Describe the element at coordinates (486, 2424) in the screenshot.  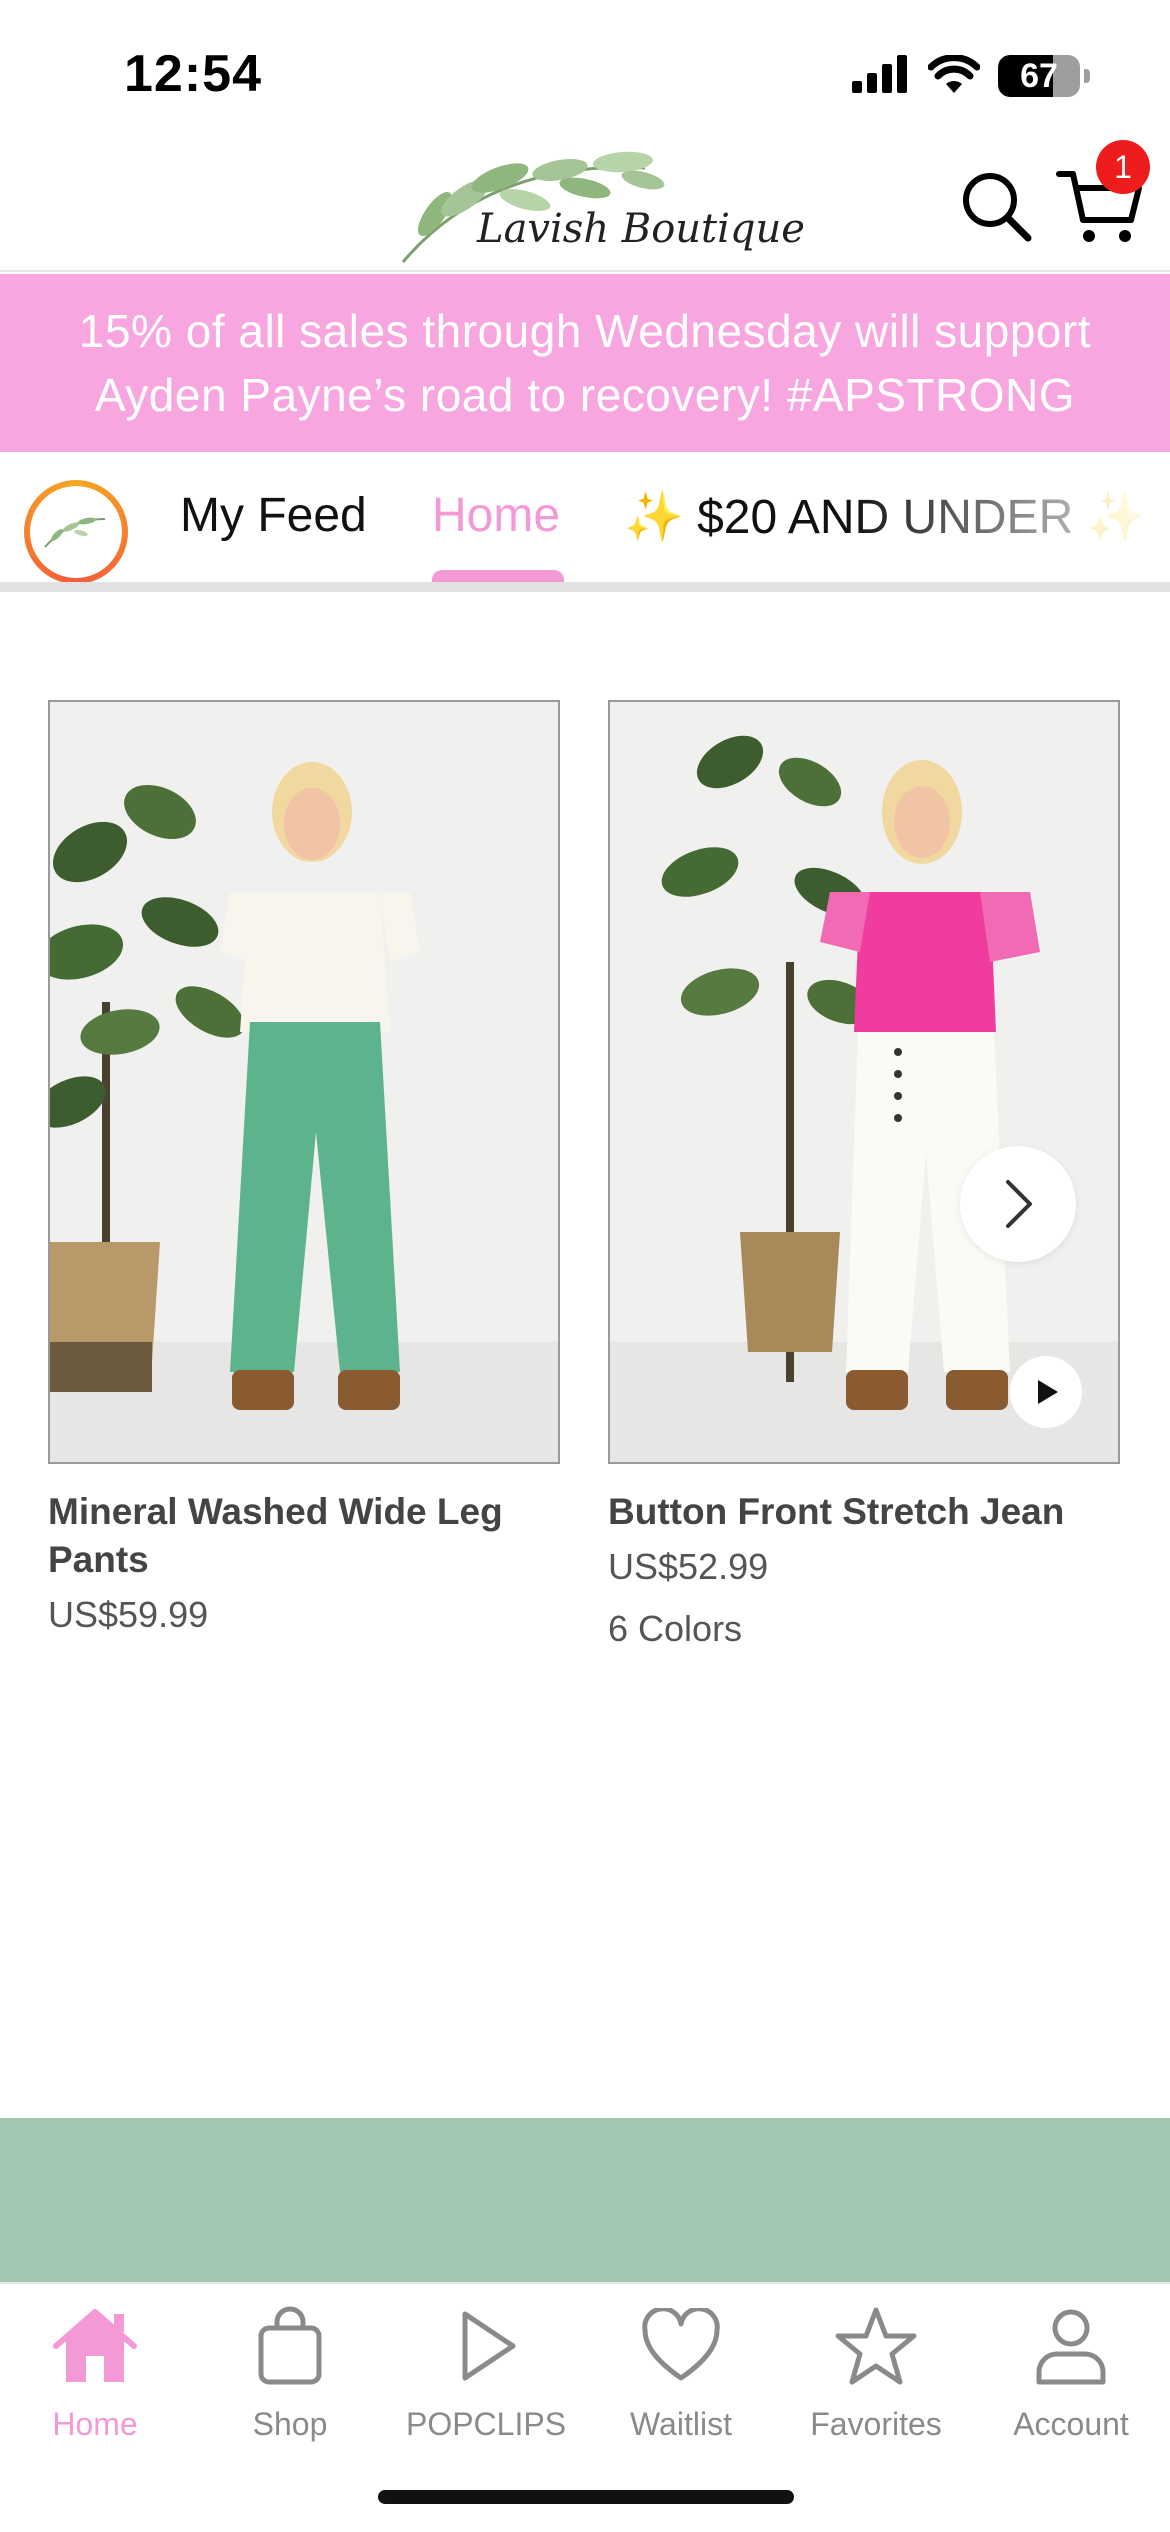
I see `nav-label: POPCLIPS` at that location.